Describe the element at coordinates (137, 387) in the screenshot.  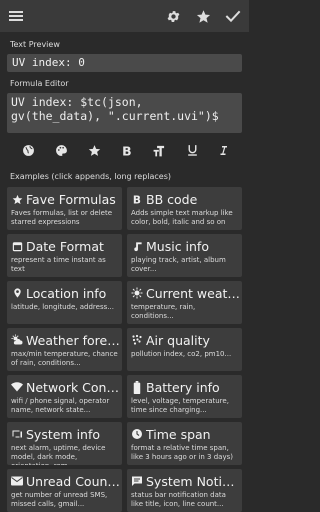
I see `battery-icon` at that location.